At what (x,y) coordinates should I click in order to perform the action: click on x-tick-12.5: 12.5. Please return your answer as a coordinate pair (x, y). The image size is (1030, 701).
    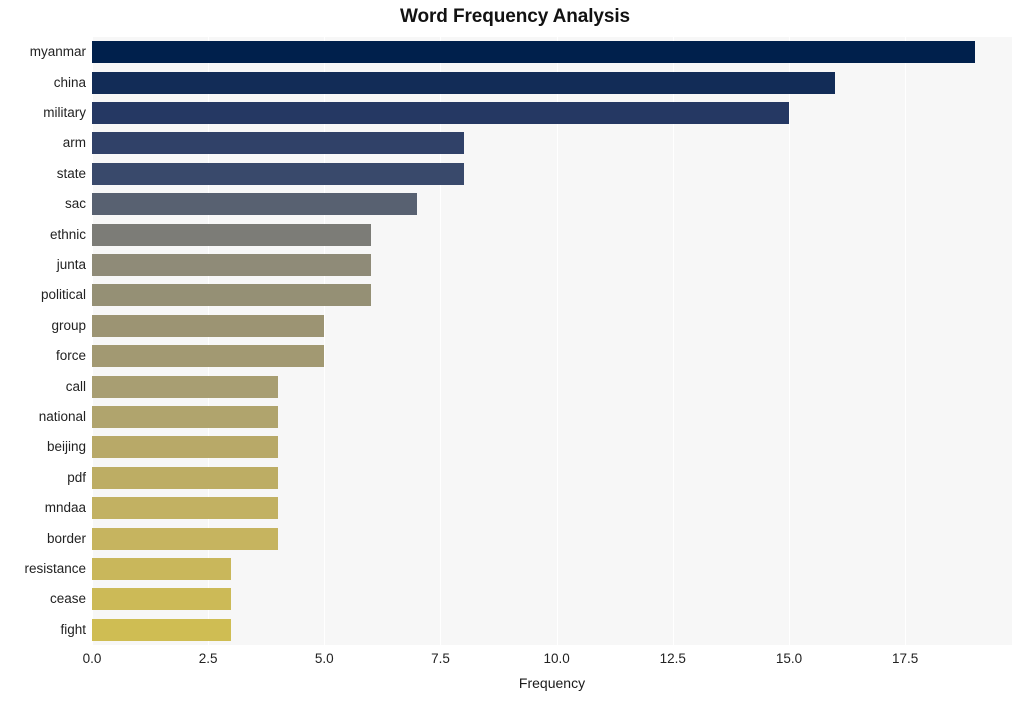
    Looking at the image, I should click on (672, 658).